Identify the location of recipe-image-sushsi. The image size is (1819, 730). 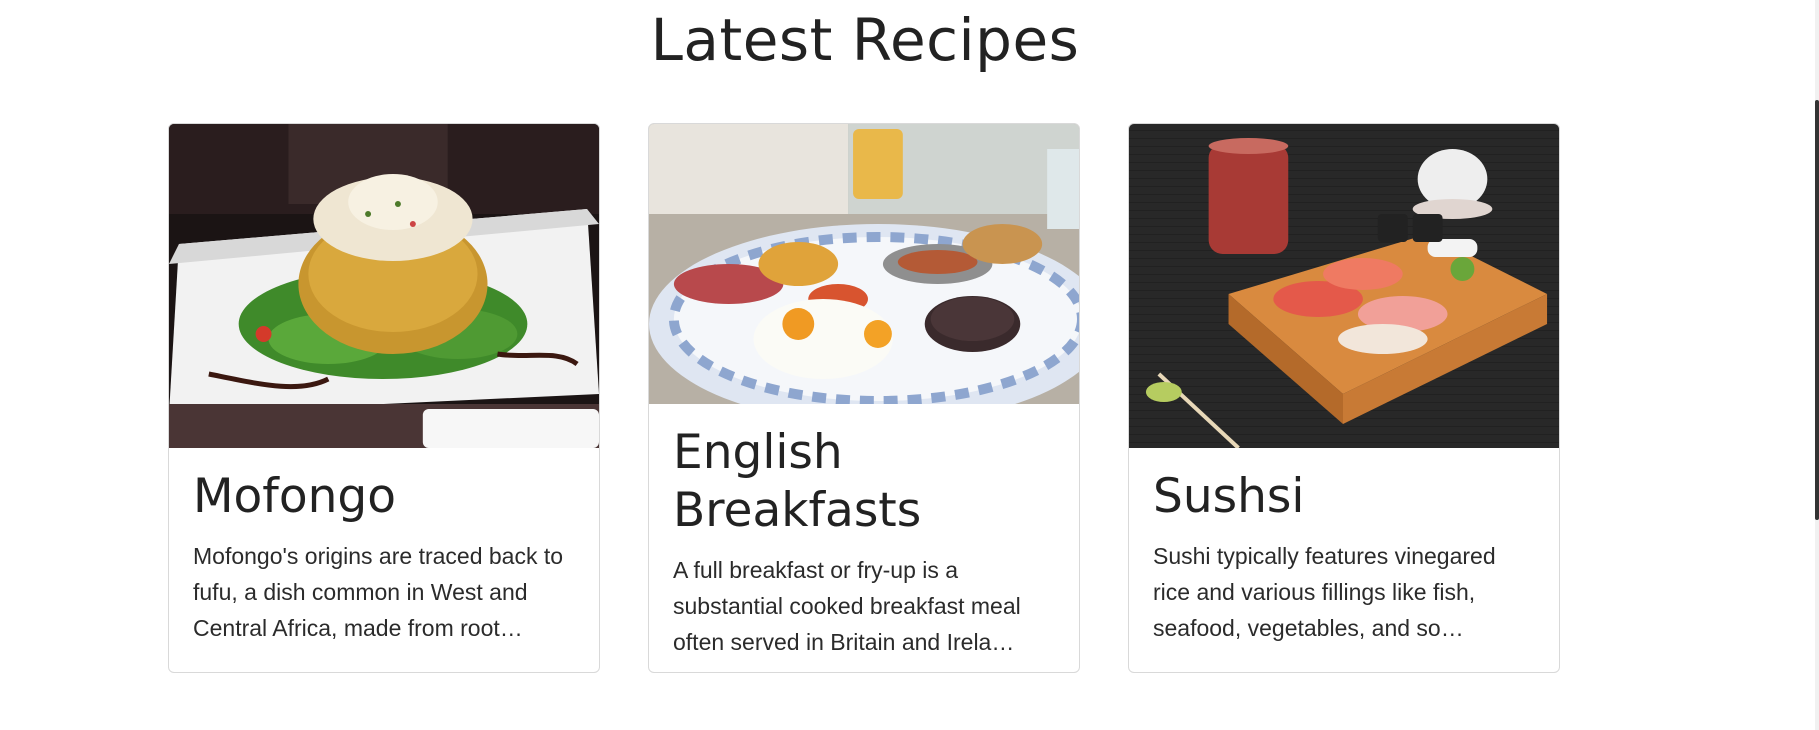
(1344, 286).